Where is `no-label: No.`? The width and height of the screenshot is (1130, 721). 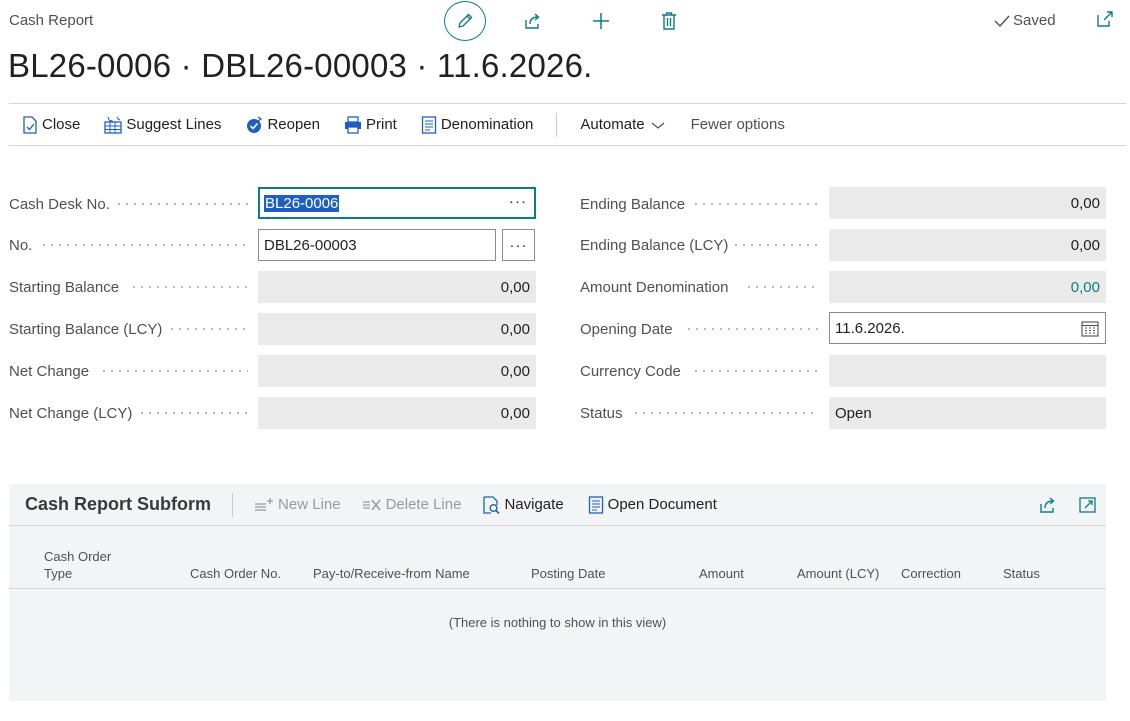
no-label: No. is located at coordinates (21, 245).